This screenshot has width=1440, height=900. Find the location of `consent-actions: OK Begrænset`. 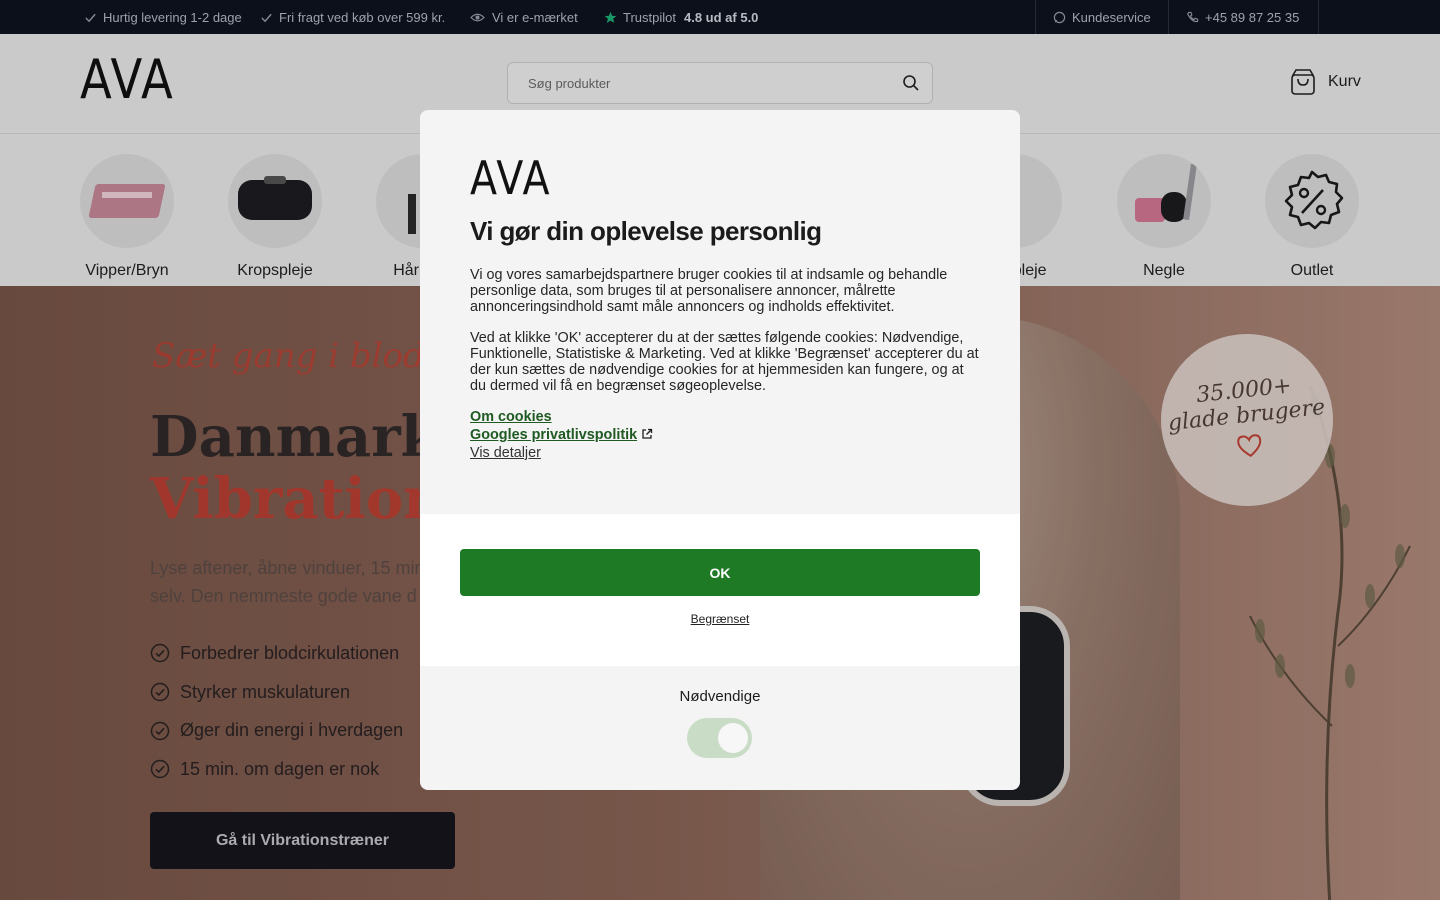

consent-actions: OK Begrænset is located at coordinates (720, 590).